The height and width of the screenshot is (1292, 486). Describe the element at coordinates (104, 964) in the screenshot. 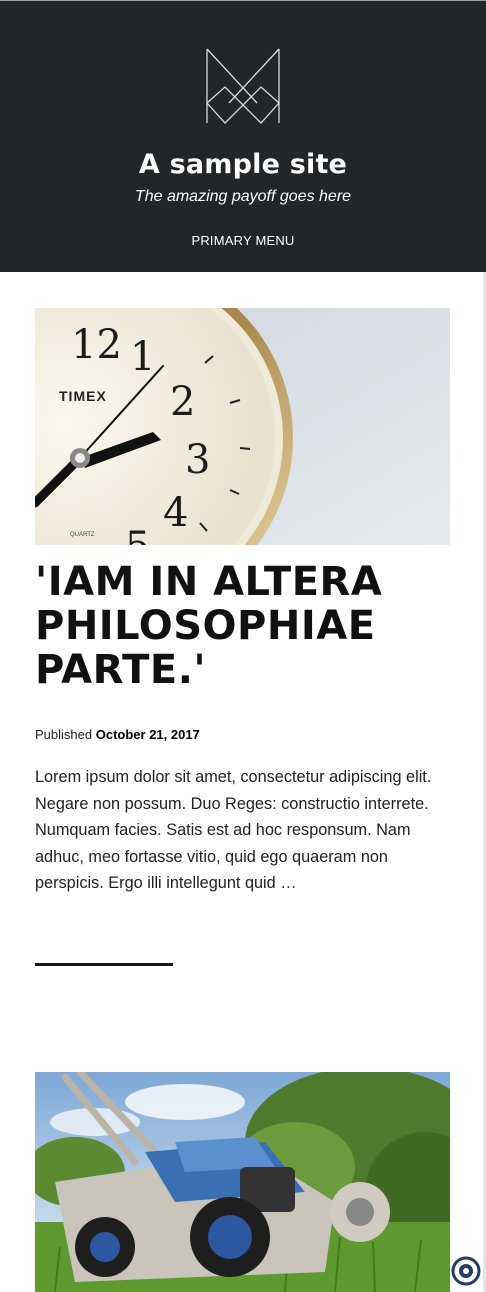

I see `post-separator` at that location.